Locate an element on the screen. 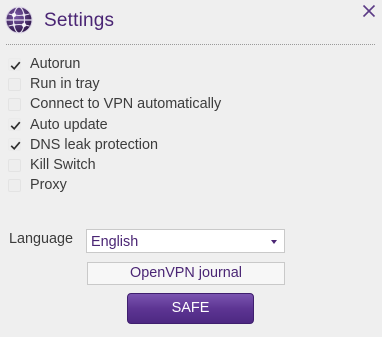  option-label: Connect to VPN automatically is located at coordinates (126, 104).